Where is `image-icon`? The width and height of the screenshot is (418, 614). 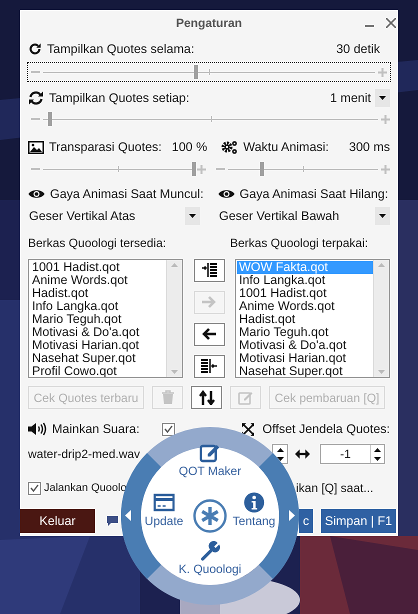
image-icon is located at coordinates (36, 147).